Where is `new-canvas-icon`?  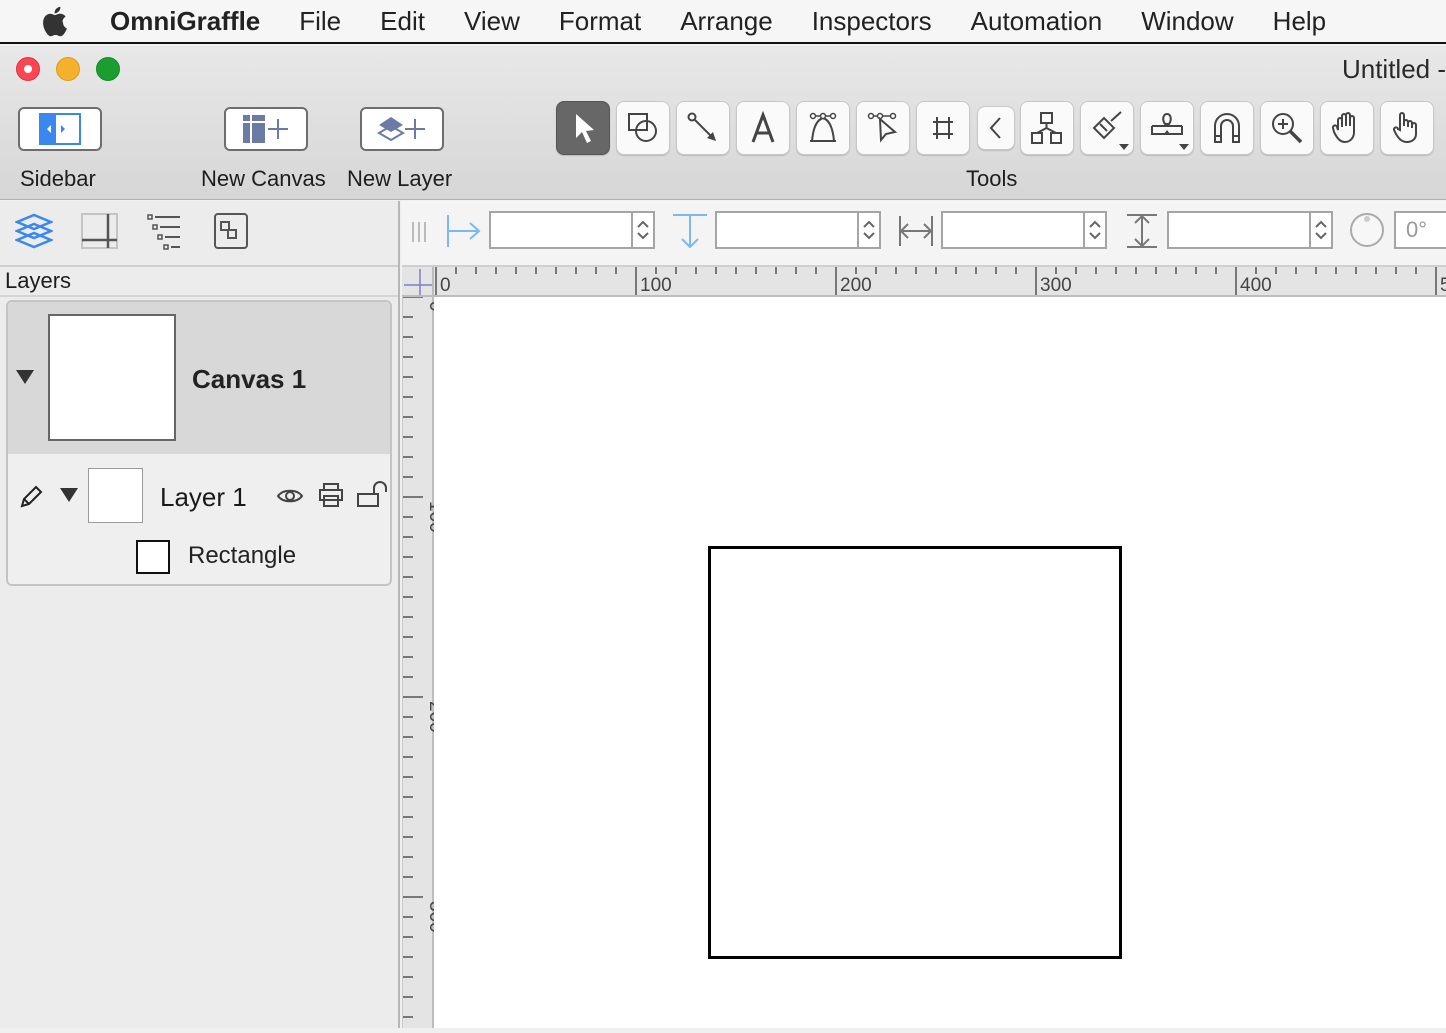 new-canvas-icon is located at coordinates (265, 129).